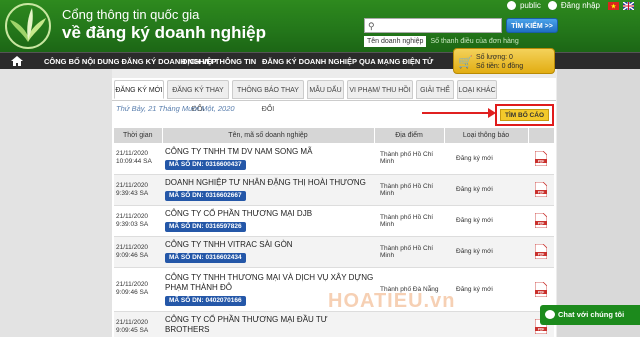 The image size is (640, 337). I want to click on chat-icon, so click(550, 314).